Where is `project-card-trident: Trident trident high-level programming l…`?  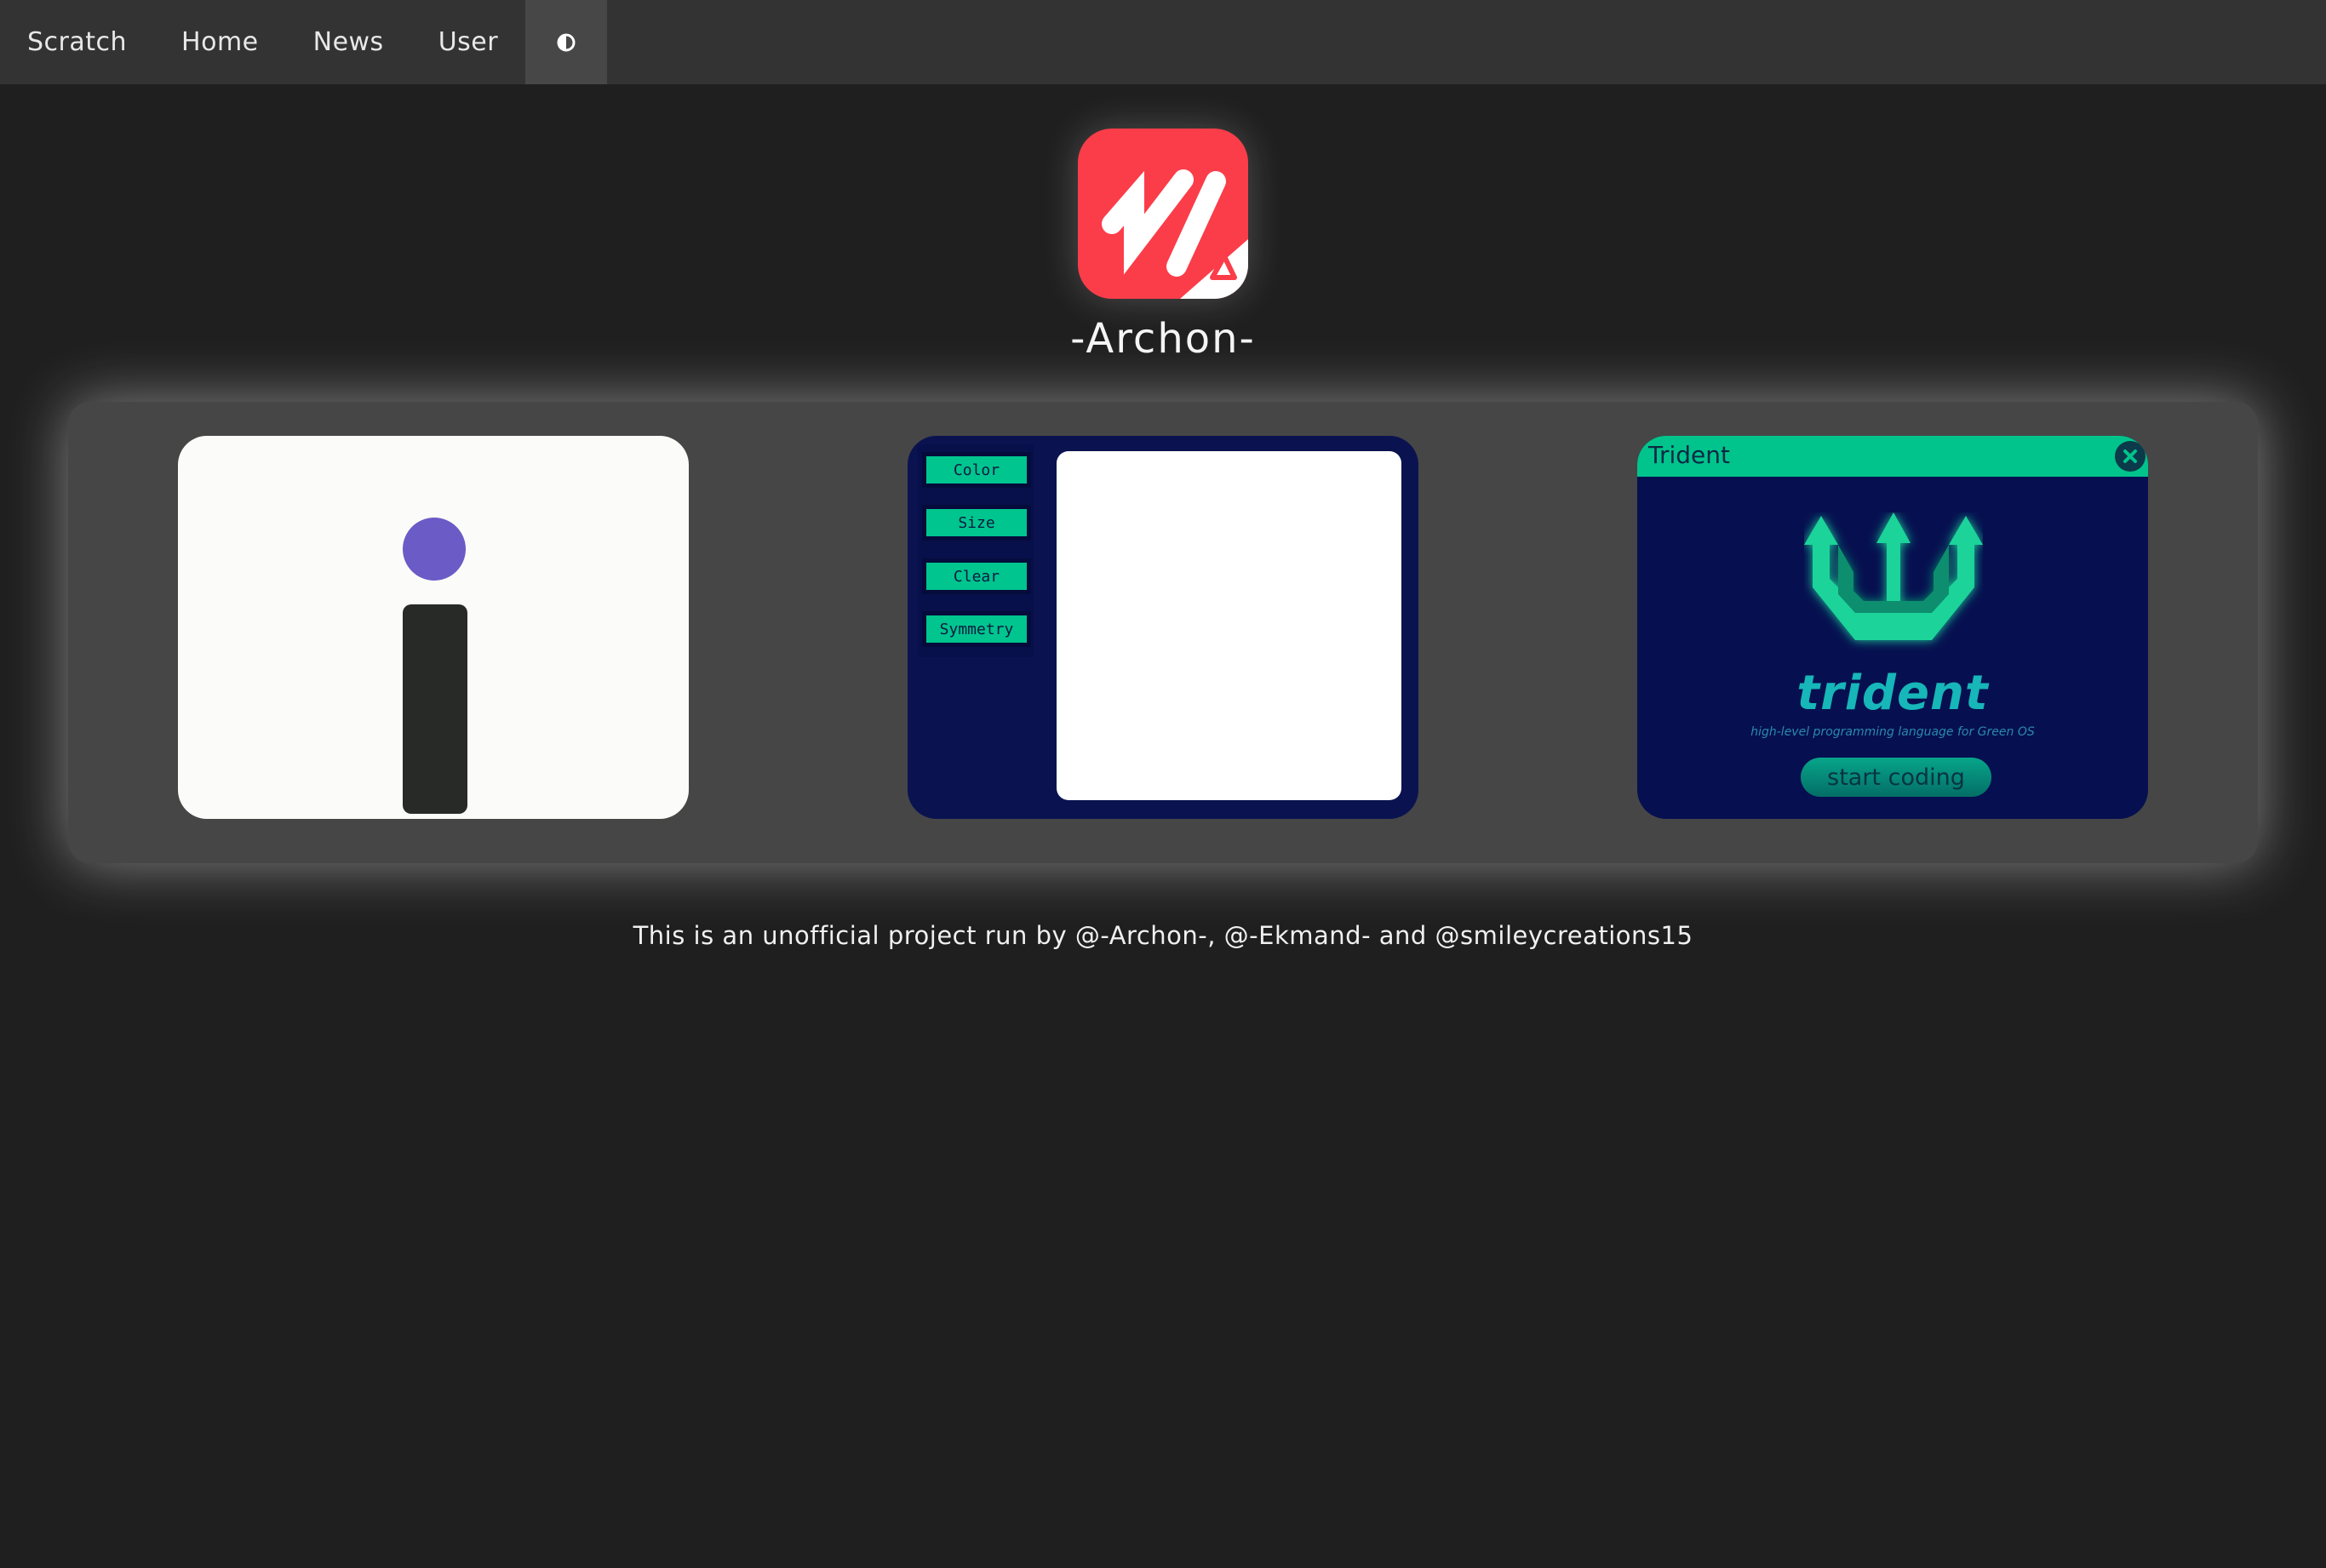 project-card-trident: Trident trident high-level programming l… is located at coordinates (1892, 627).